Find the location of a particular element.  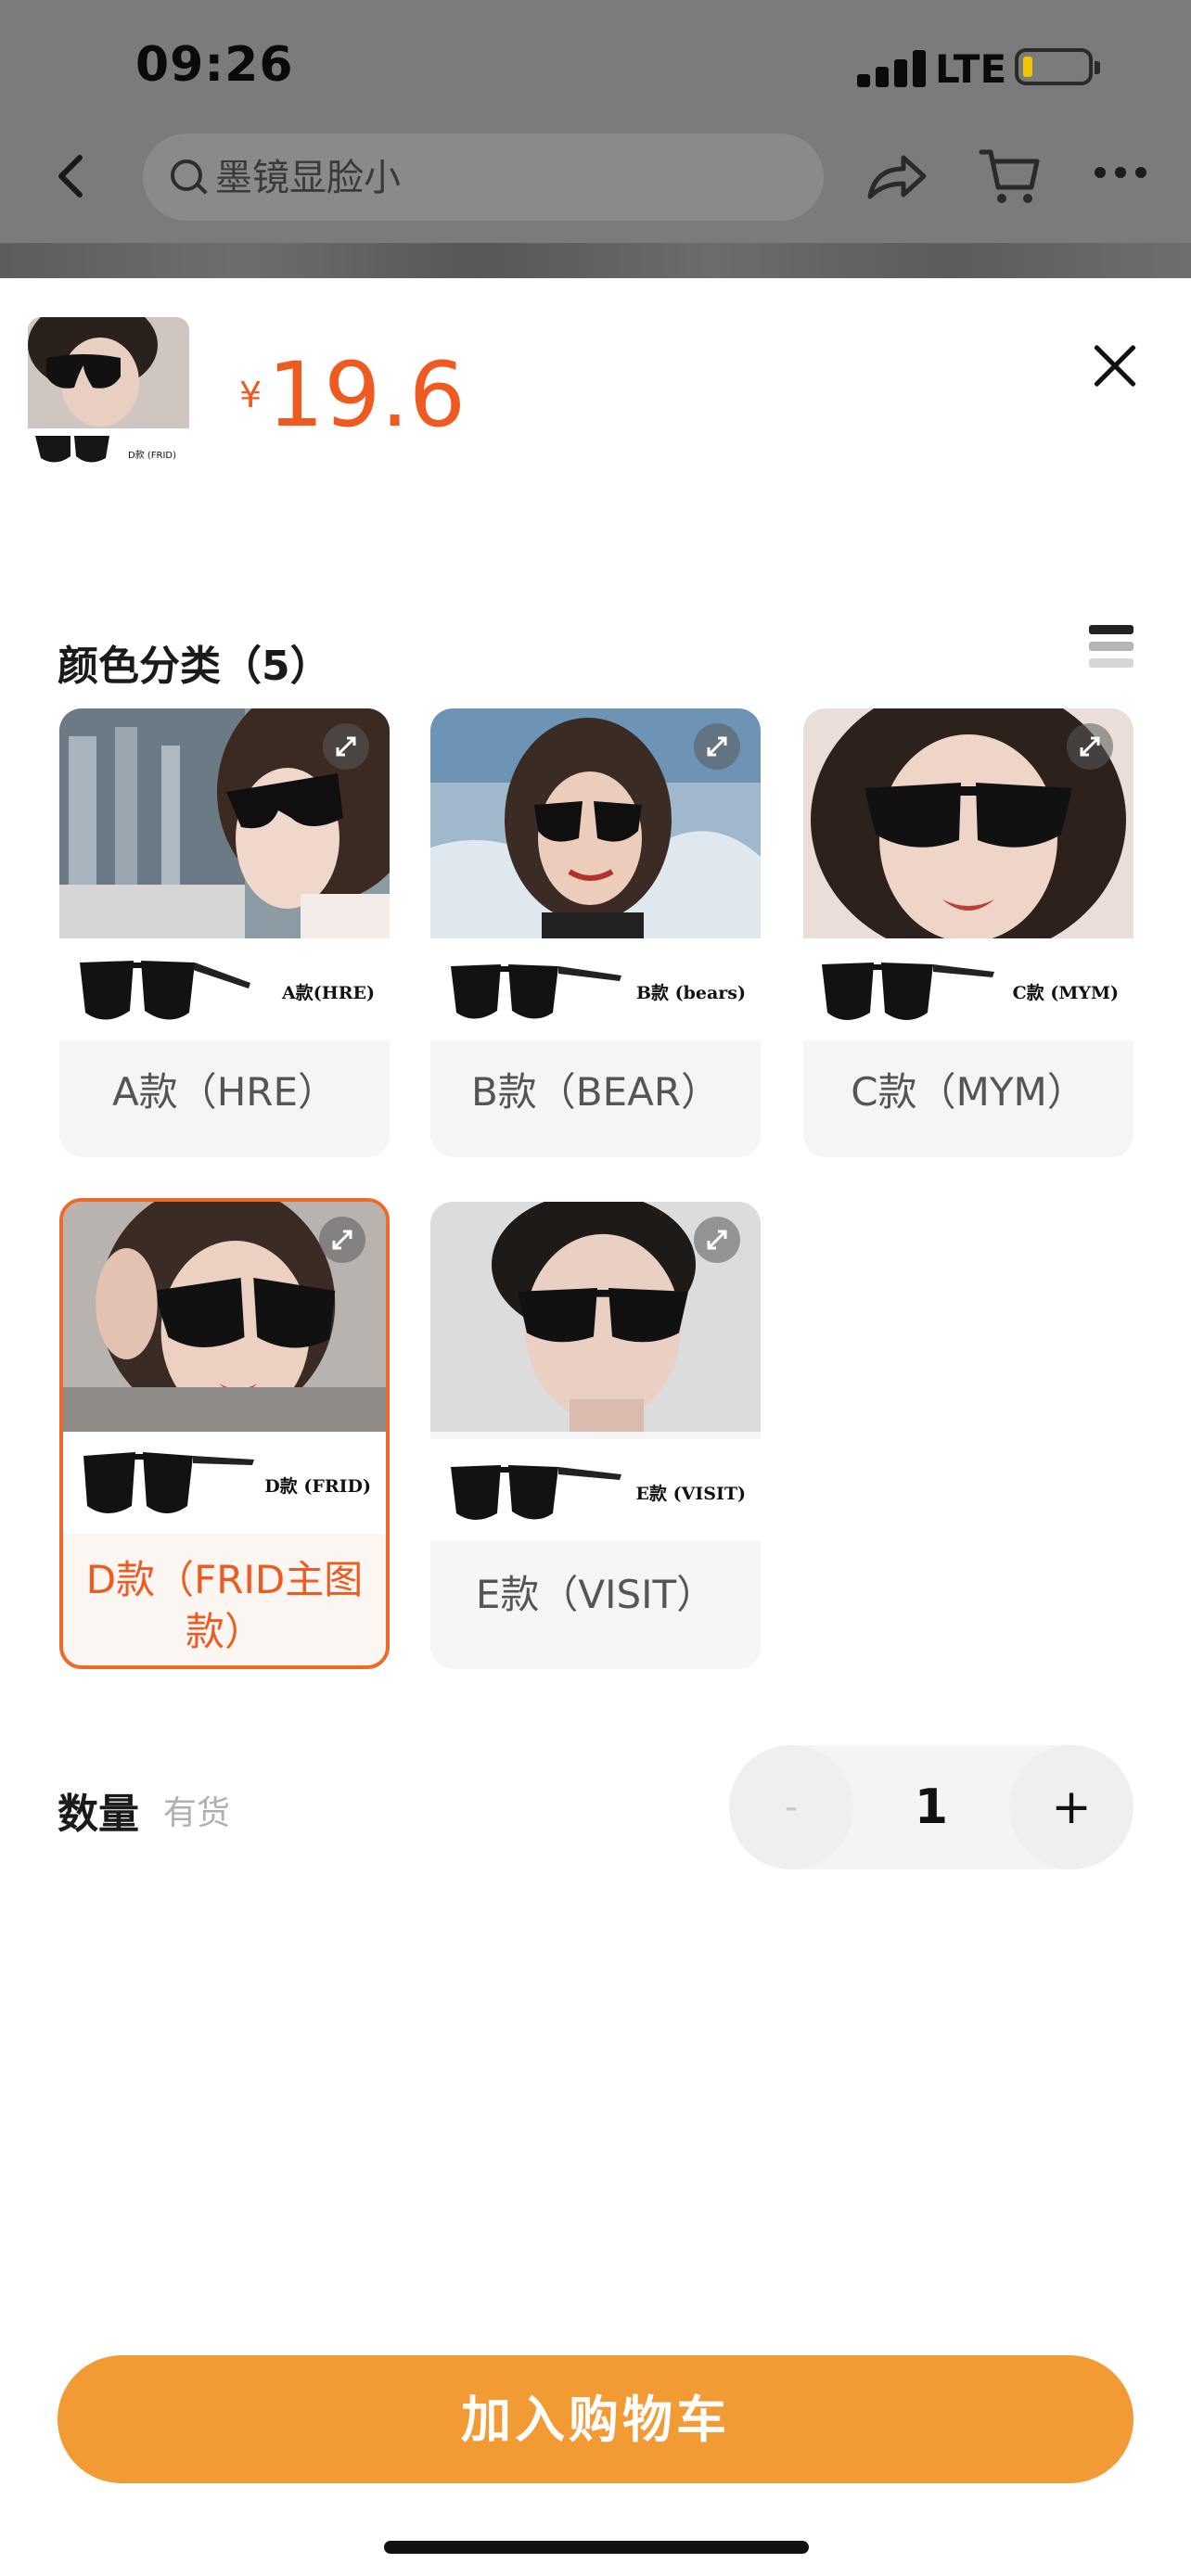

svg-text: D款 (FRID) is located at coordinates (152, 455).